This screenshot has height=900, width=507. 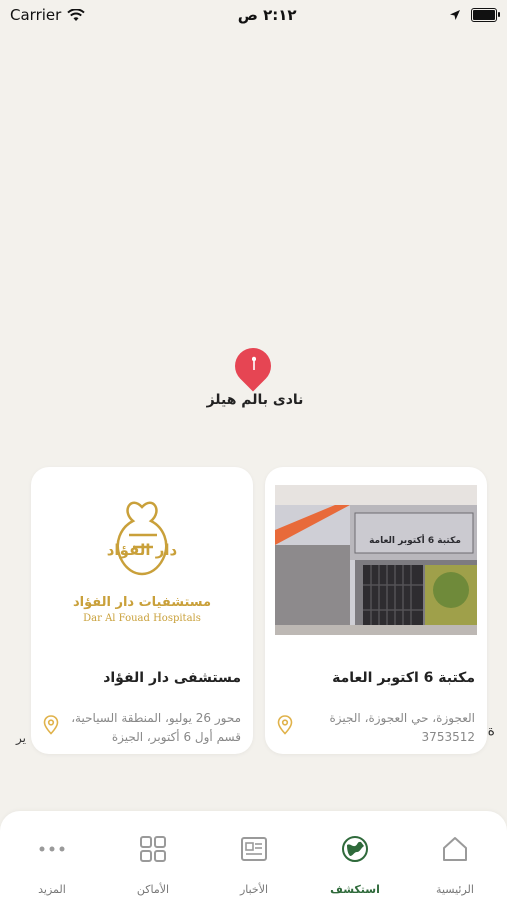 I want to click on status-left: Carrier, so click(x=48, y=15).